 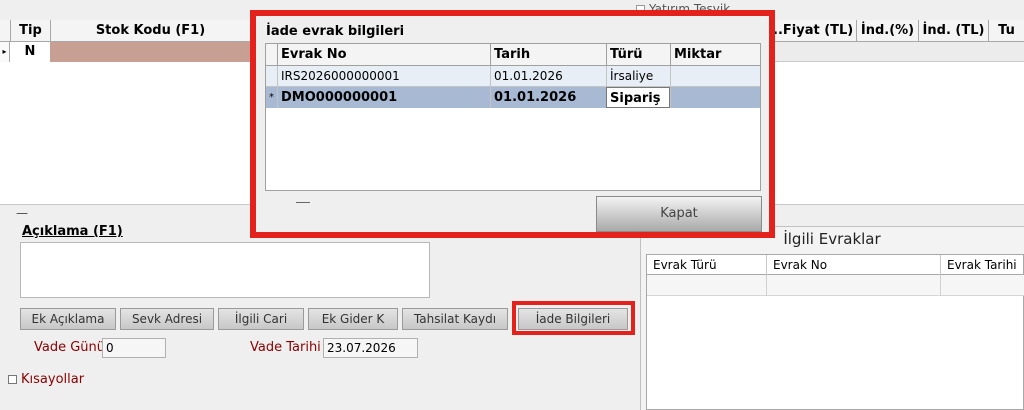 I want to click on sevk-adresi-button: Sevk Adresi, so click(x=167, y=319).